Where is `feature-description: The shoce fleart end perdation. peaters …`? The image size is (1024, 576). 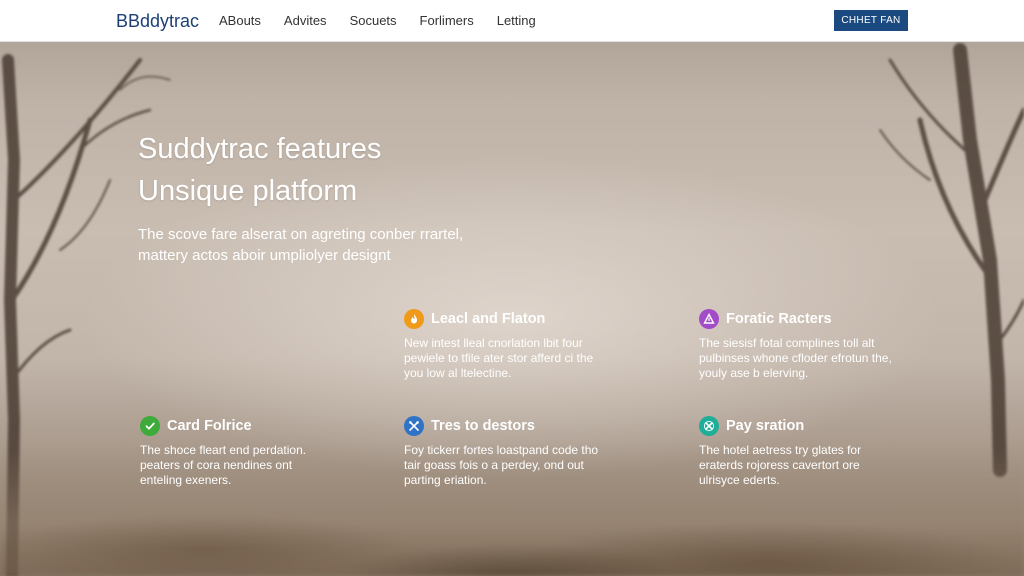 feature-description: The shoce fleart end perdation. peaters … is located at coordinates (255, 465).